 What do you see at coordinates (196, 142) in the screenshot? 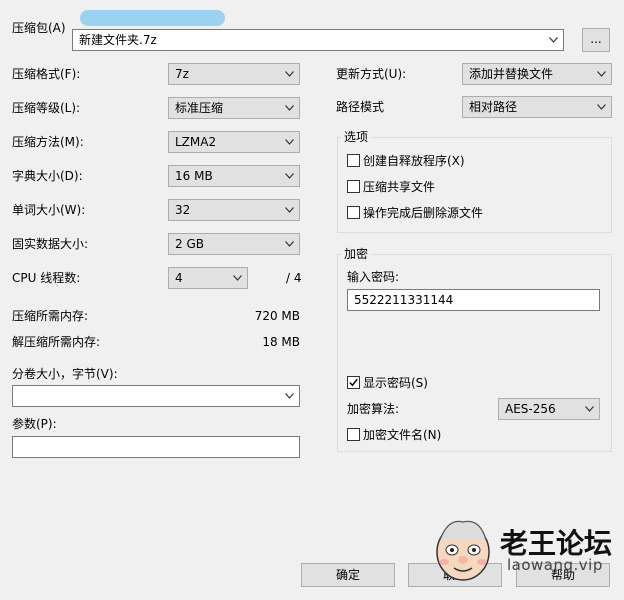
I see `method-value: LZMA2` at bounding box center [196, 142].